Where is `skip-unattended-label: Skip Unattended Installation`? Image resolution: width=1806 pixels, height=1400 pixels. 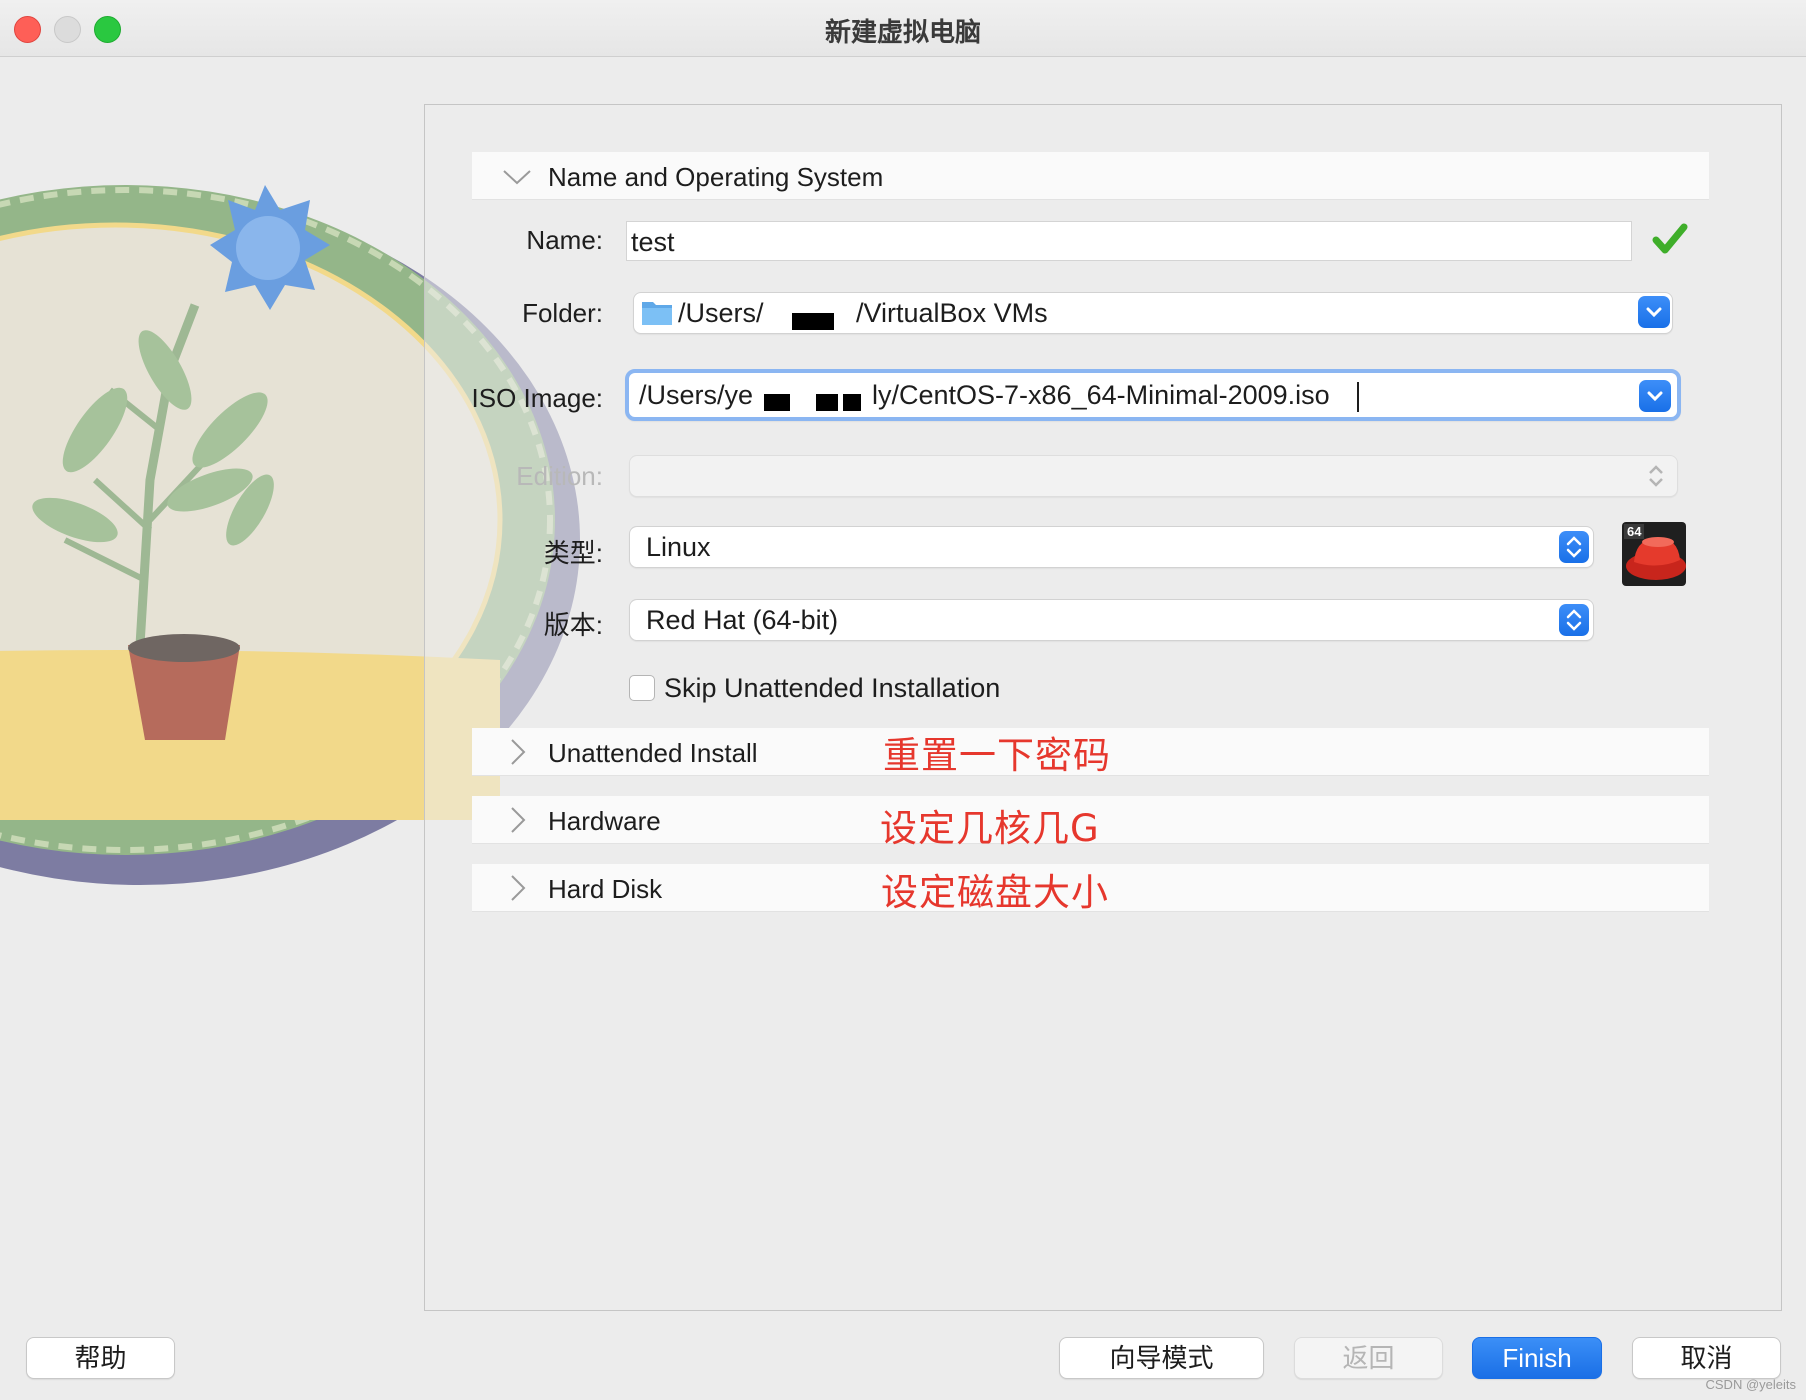 skip-unattended-label: Skip Unattended Installation is located at coordinates (832, 688).